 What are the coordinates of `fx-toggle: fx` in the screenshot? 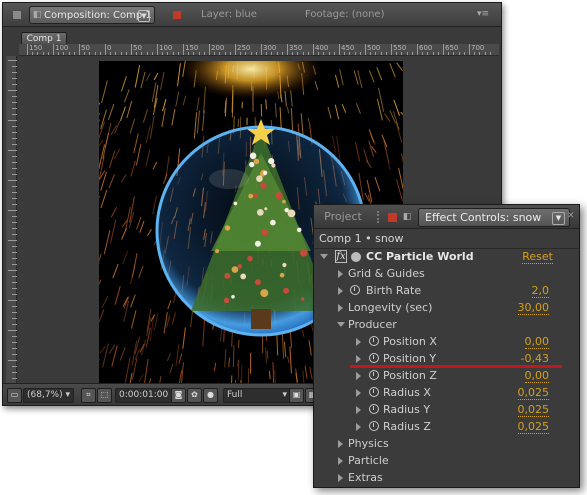 It's located at (341, 256).